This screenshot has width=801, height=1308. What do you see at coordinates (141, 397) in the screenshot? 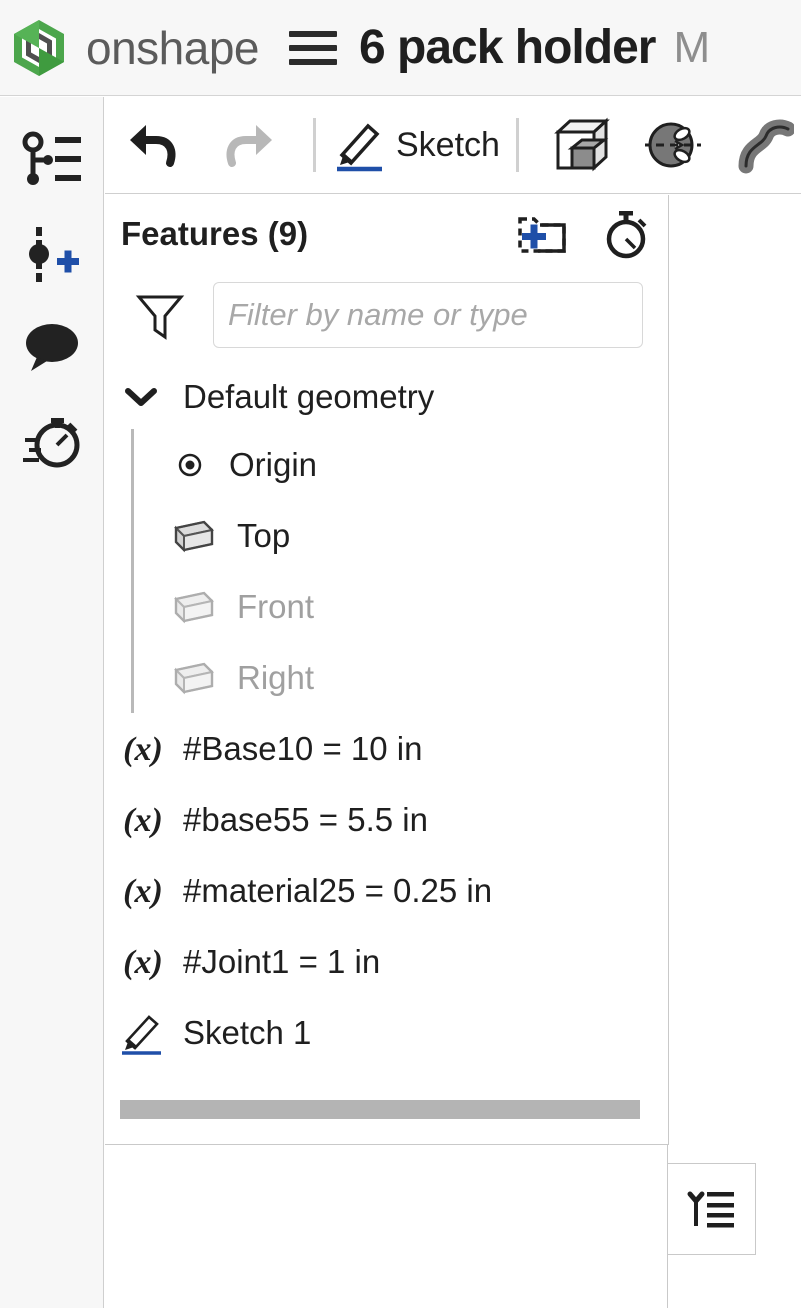
I see `chevron-down-icon` at bounding box center [141, 397].